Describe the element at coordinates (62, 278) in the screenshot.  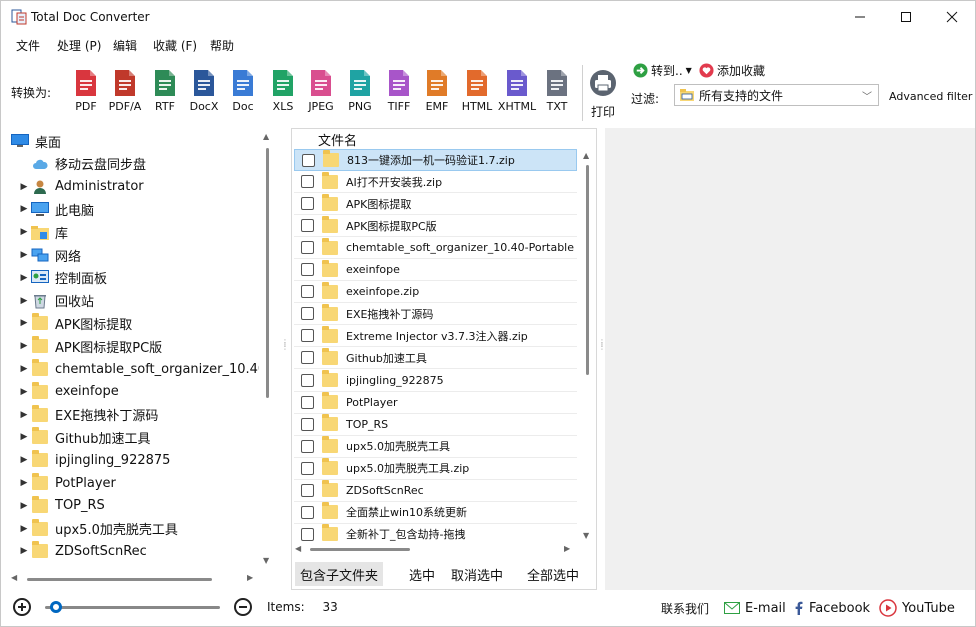
I see `tree-item-6: ▶ 控制面板` at that location.